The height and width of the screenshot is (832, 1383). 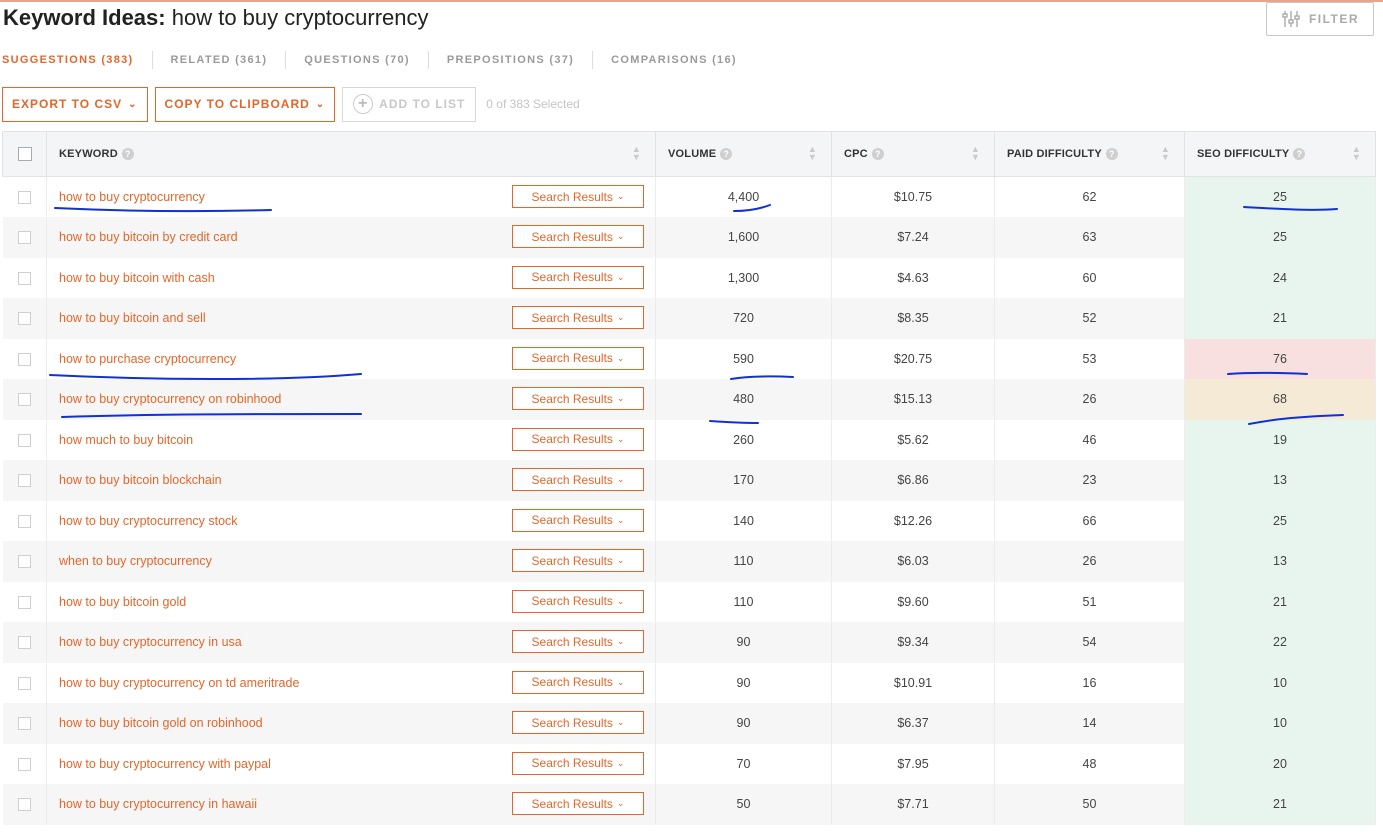 I want to click on column-header-cpc: CPC? ▲ ▼, so click(x=913, y=154).